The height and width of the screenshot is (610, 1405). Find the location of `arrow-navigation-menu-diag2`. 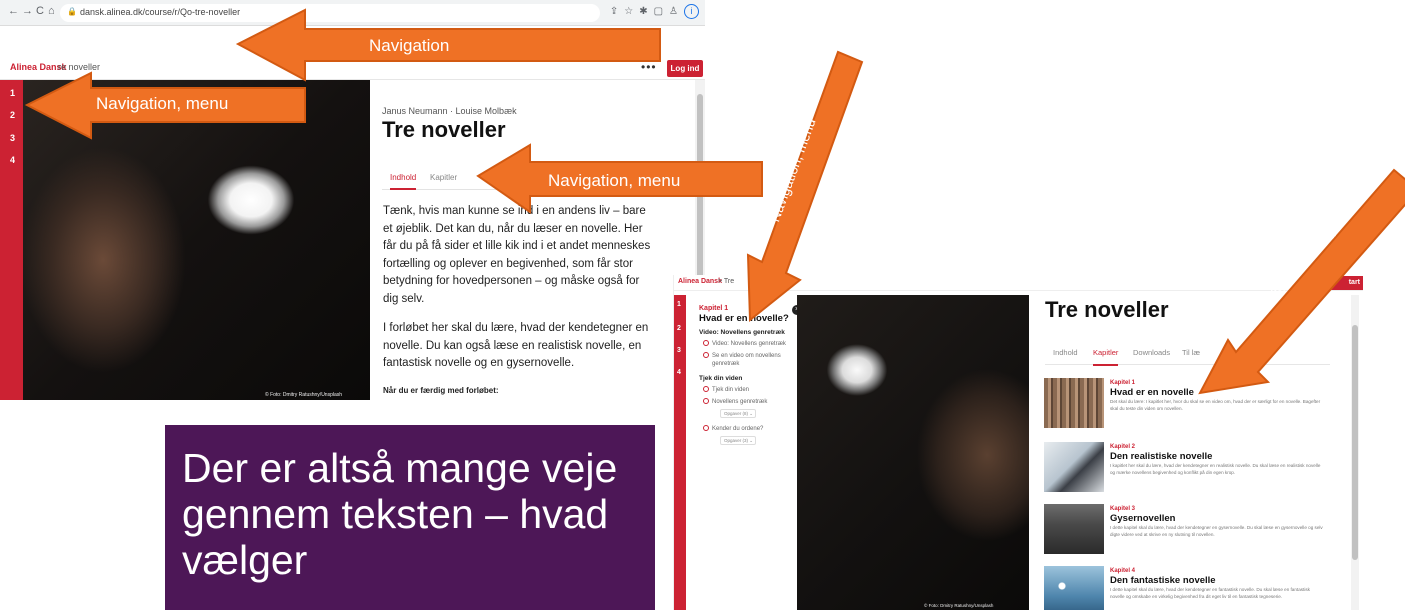

arrow-navigation-menu-diag2 is located at coordinates (1301, 281).